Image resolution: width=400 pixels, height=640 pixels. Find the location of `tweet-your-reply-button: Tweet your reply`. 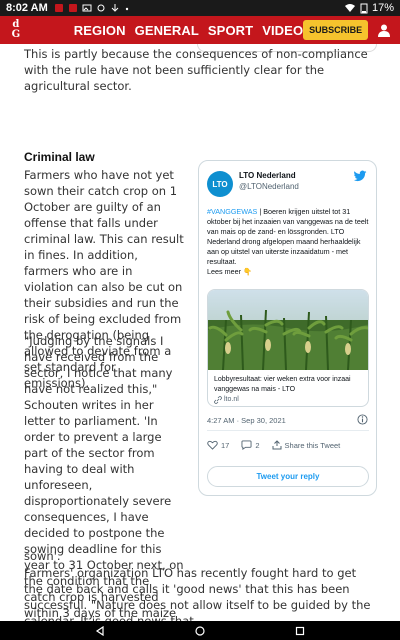

tweet-your-reply-button: Tweet your reply is located at coordinates (288, 476).